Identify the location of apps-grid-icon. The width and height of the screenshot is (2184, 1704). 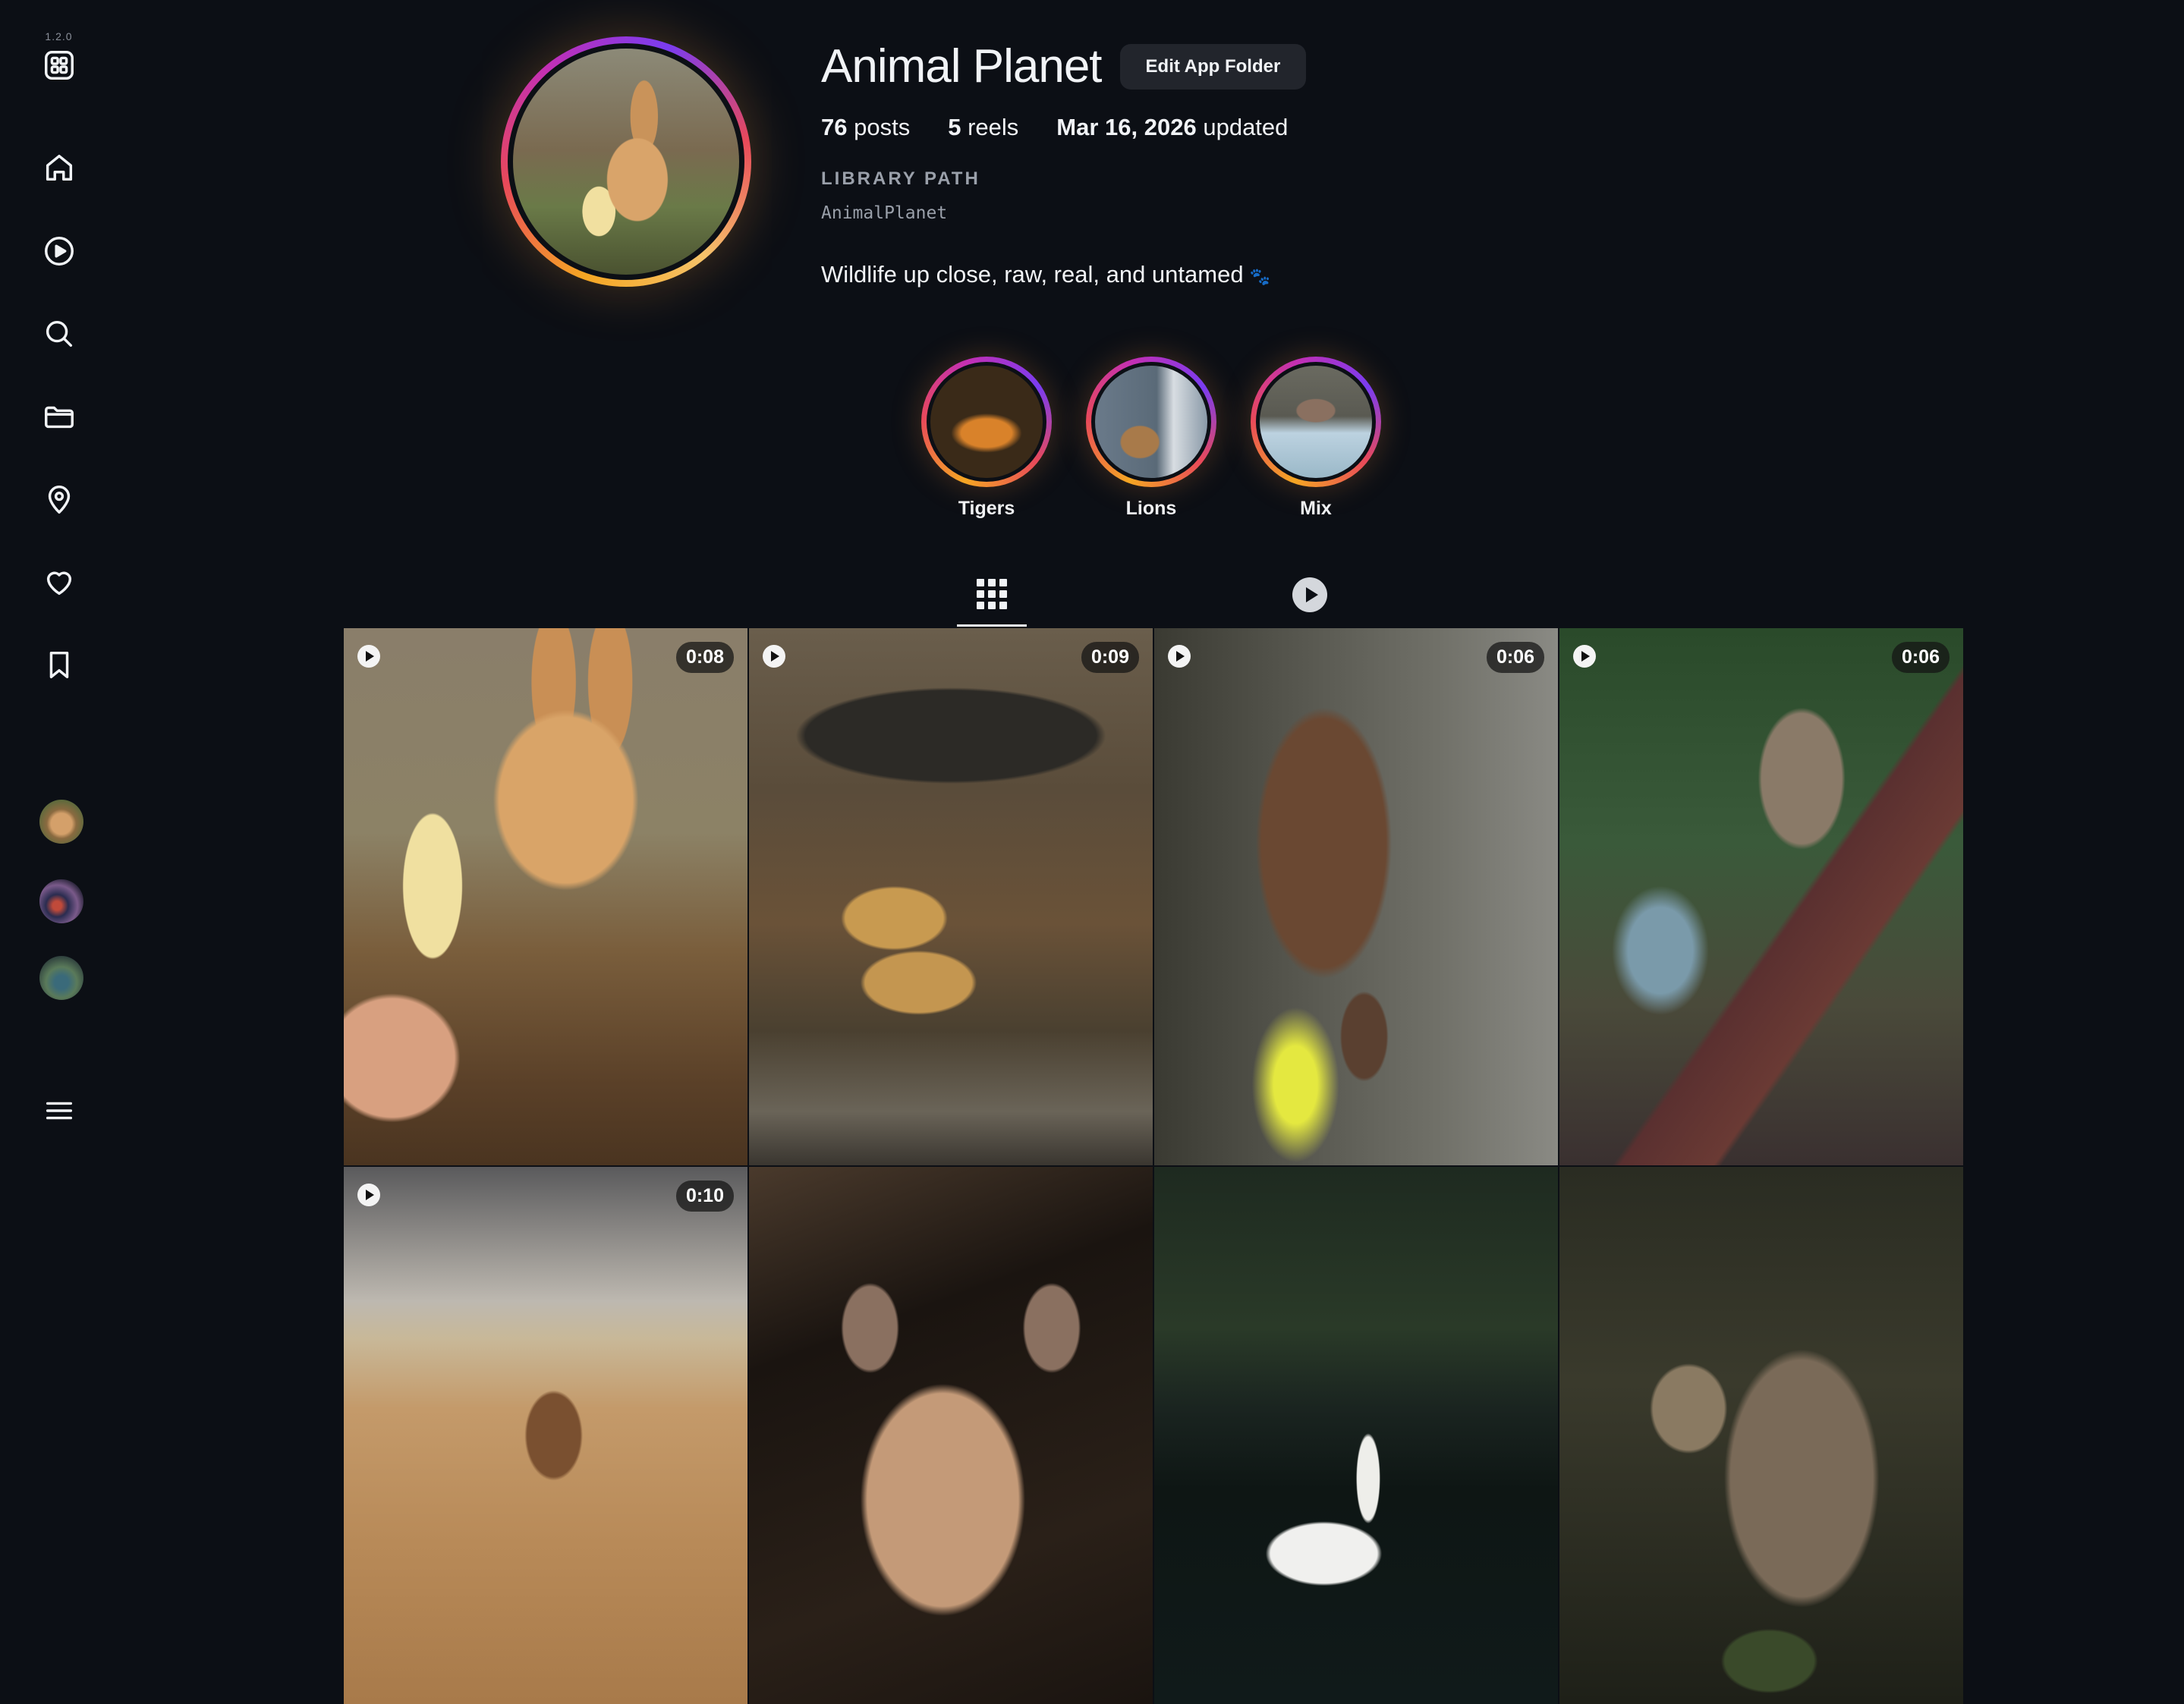
(60, 65).